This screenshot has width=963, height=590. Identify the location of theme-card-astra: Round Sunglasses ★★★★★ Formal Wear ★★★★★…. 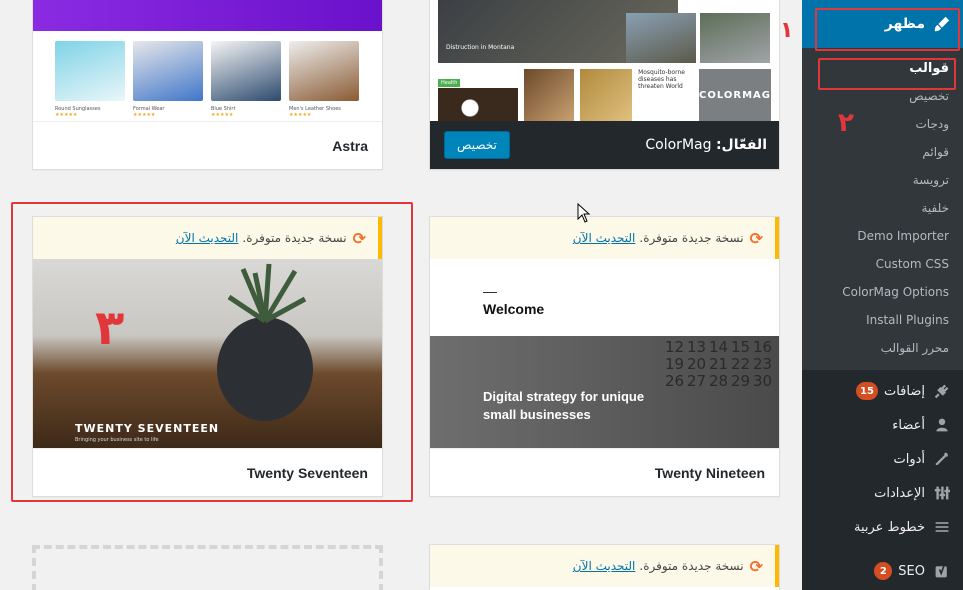
(207, 85).